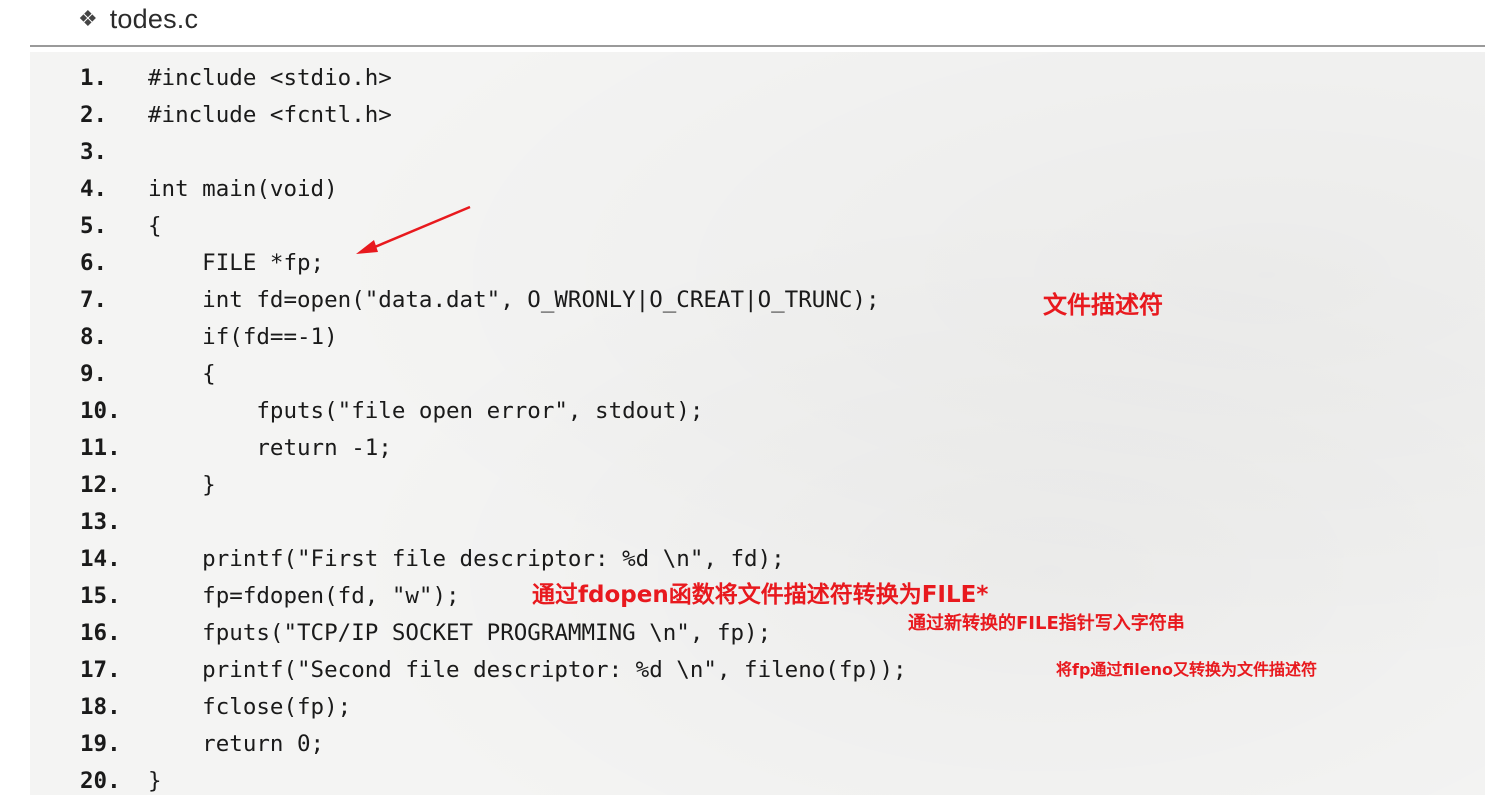 Image resolution: width=1485 pixels, height=795 pixels. Describe the element at coordinates (1186, 669) in the screenshot. I see `annotation-fileno: 将fp通过fileno又转换为文件描述符` at that location.